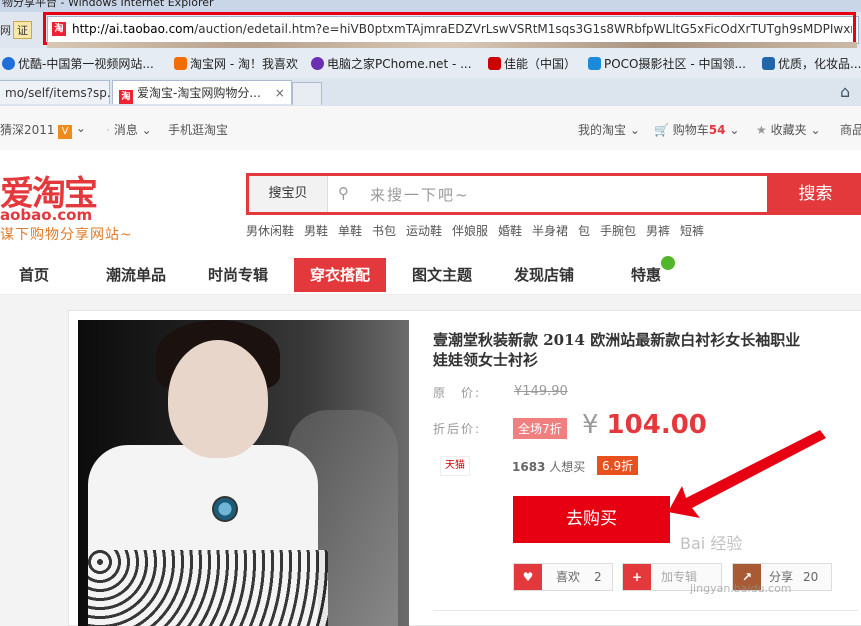 This screenshot has height=626, width=861. Describe the element at coordinates (307, 93) in the screenshot. I see `new-tab-button` at that location.